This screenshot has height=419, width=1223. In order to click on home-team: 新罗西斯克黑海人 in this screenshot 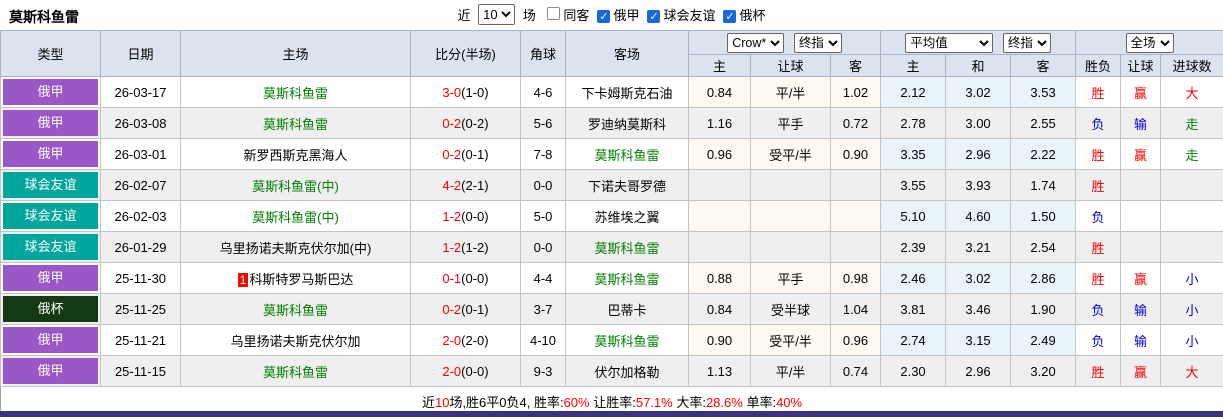, I will do `click(295, 154)`.